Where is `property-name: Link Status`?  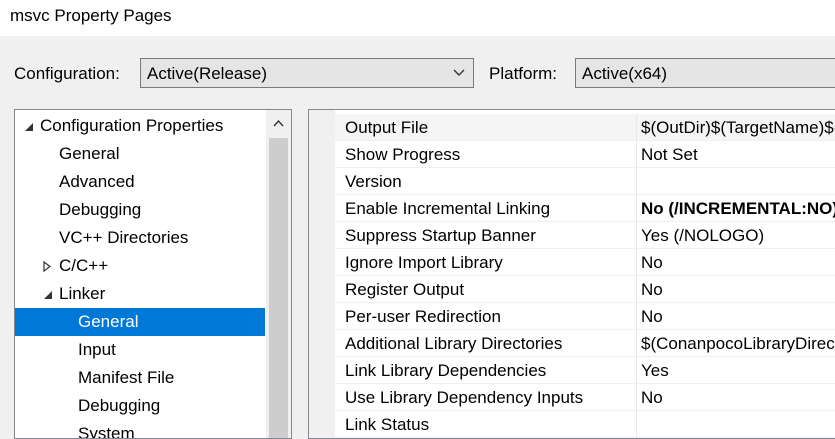 property-name: Link Status is located at coordinates (387, 424).